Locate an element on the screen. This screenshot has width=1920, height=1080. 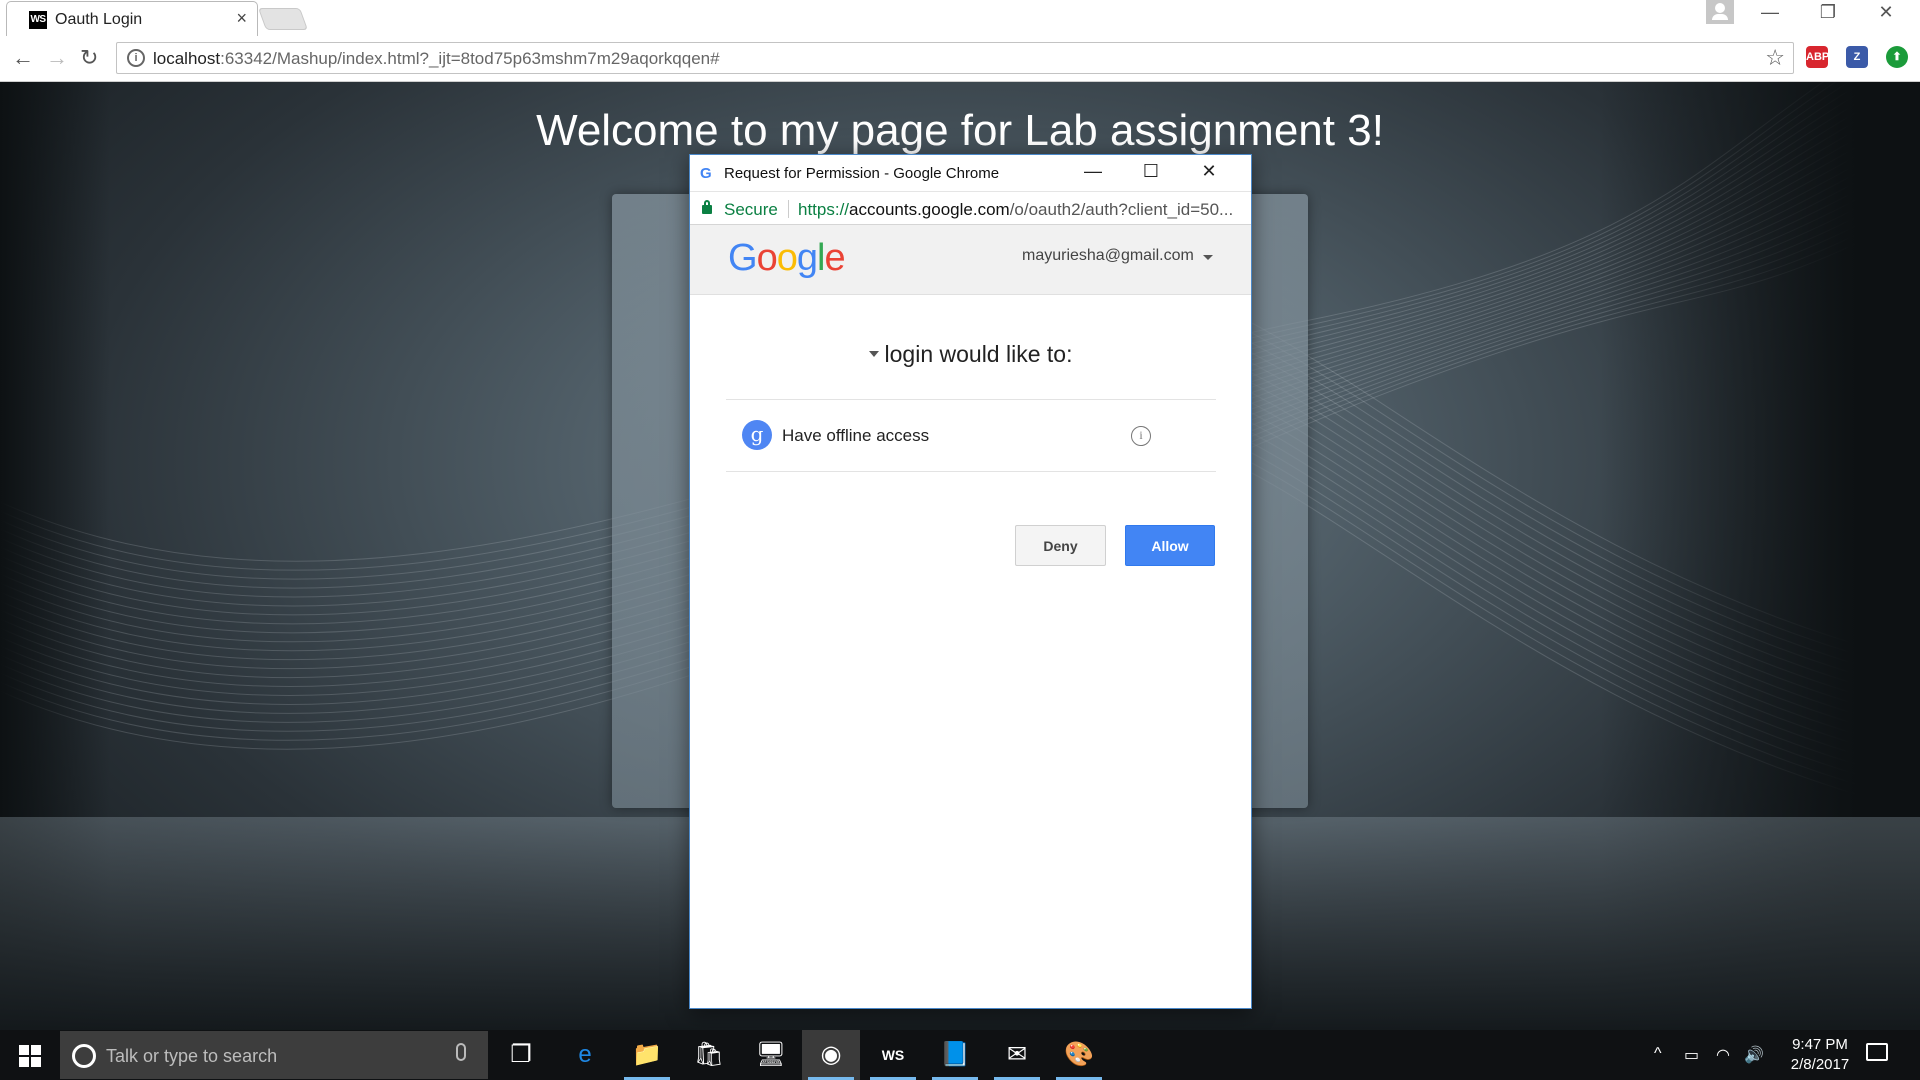
taskbar-notepad-icon: 📘 is located at coordinates (955, 1055).